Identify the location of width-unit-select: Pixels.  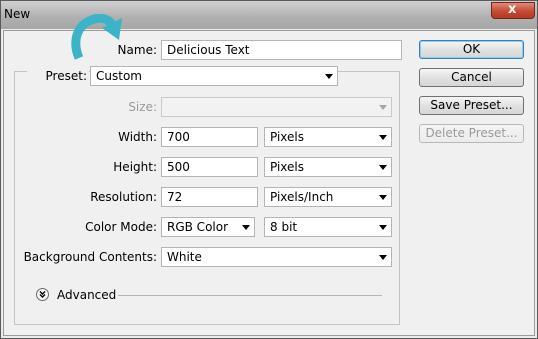
(328, 137).